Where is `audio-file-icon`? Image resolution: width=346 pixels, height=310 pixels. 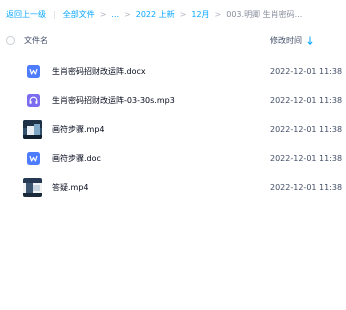
audio-file-icon is located at coordinates (33, 101).